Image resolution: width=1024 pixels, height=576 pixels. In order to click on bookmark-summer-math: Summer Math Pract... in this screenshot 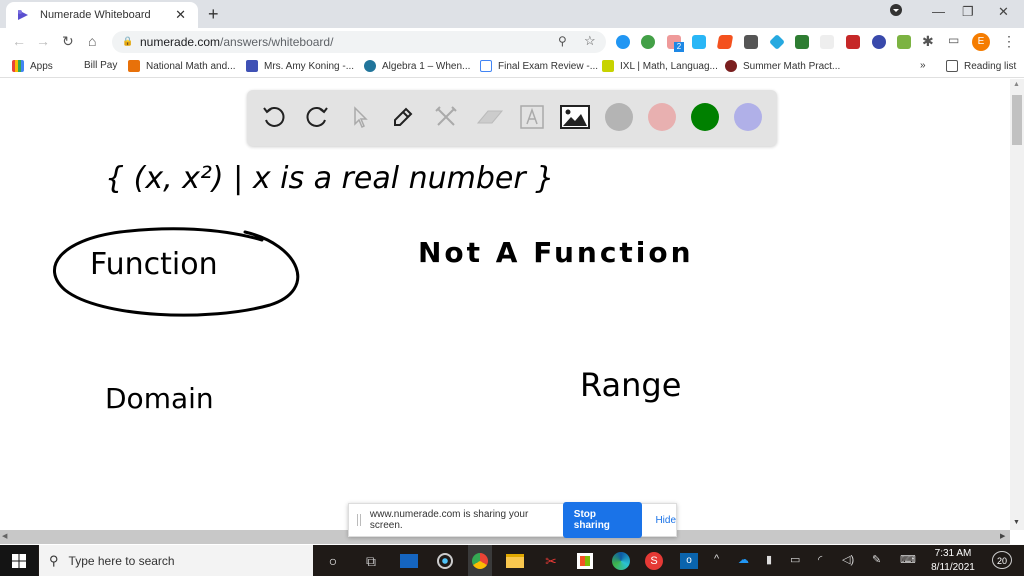, I will do `click(782, 66)`.